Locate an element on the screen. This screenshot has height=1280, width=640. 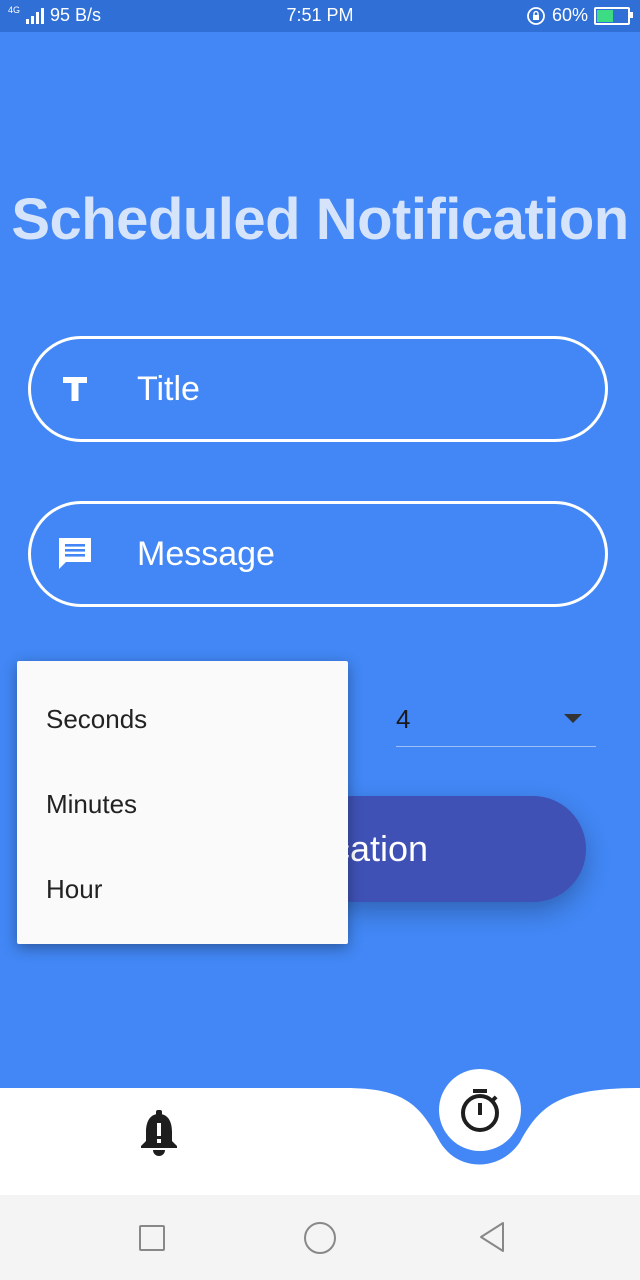
text-format-icon is located at coordinates (75, 389).